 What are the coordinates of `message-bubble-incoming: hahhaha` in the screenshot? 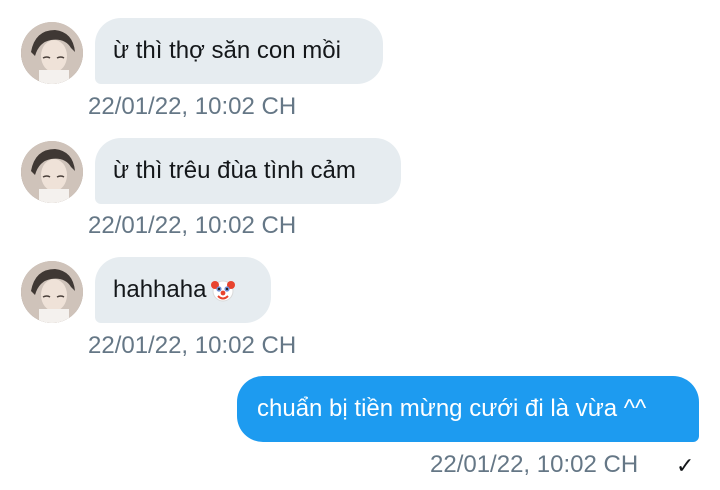 It's located at (183, 290).